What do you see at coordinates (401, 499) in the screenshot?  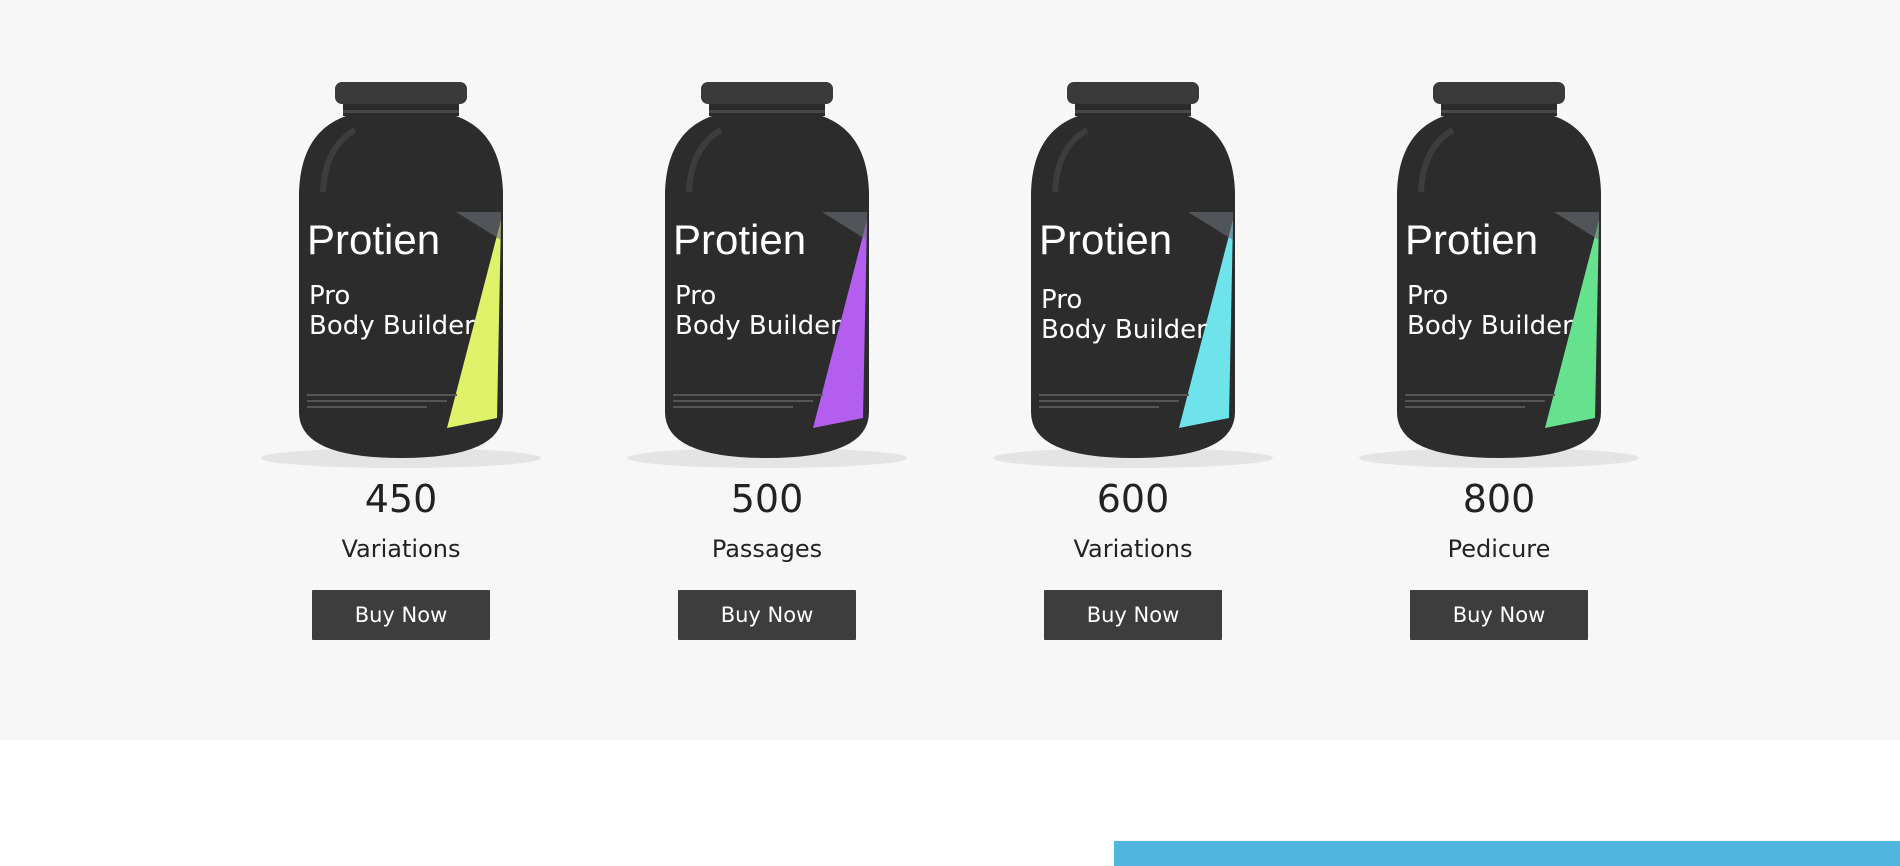 I see `product-count: 450` at bounding box center [401, 499].